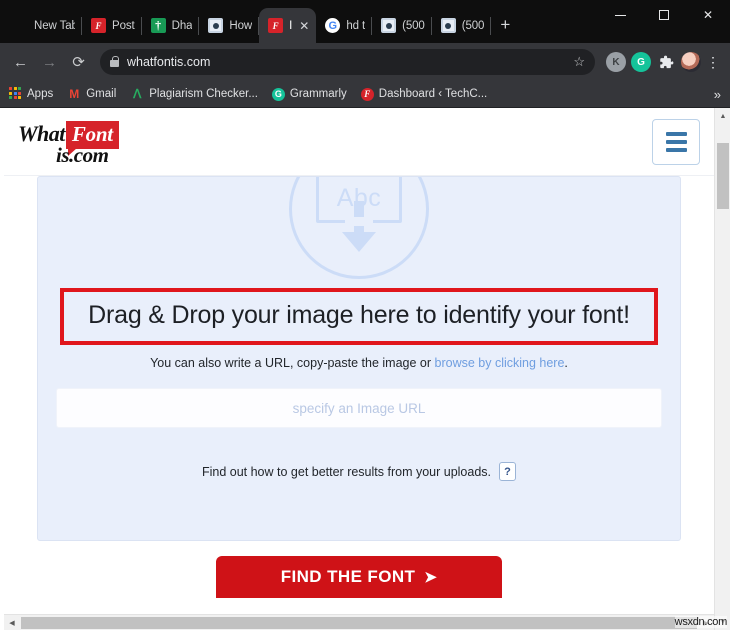 Image resolution: width=730 pixels, height=630 pixels. What do you see at coordinates (505, 25) in the screenshot?
I see `new-tab-button: +` at bounding box center [505, 25].